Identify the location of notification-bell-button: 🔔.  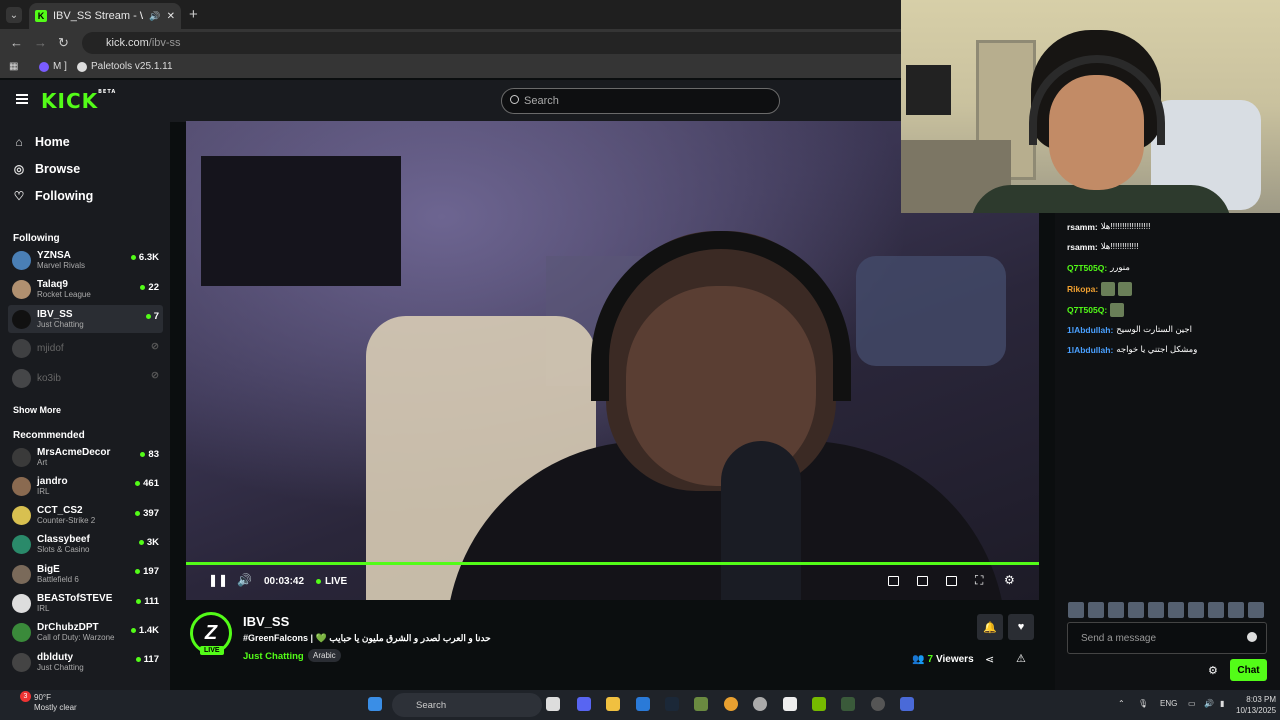
(990, 627).